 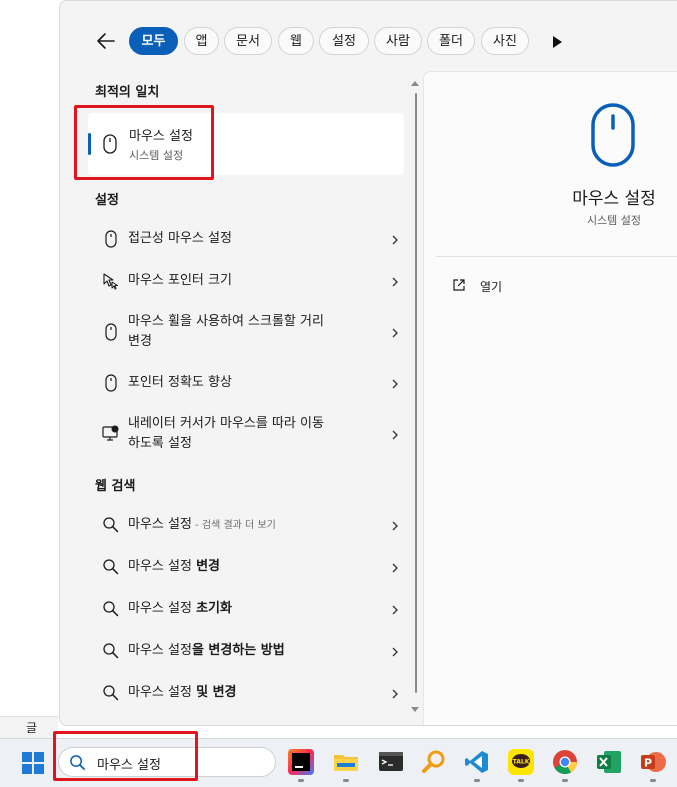 What do you see at coordinates (214, 608) in the screenshot?
I see `web-search-suggestion: 초기화` at bounding box center [214, 608].